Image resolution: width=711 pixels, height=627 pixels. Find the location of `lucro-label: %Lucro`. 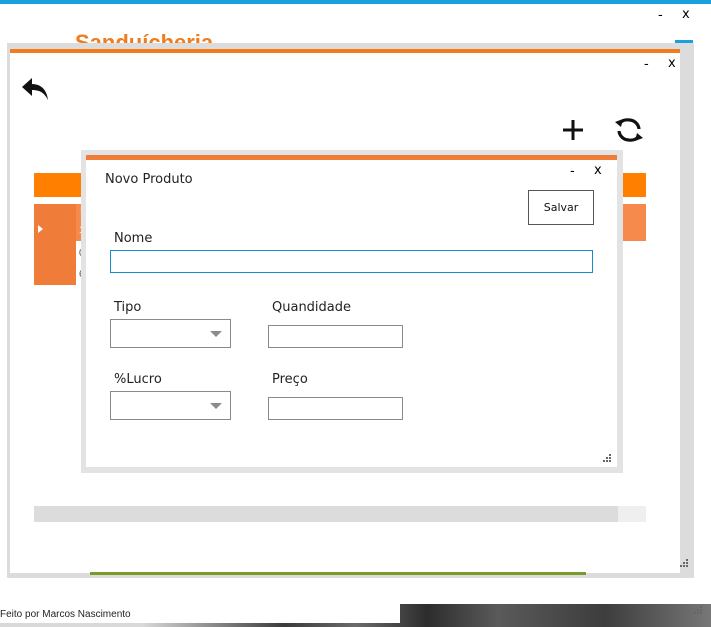

lucro-label: %Lucro is located at coordinates (138, 379).